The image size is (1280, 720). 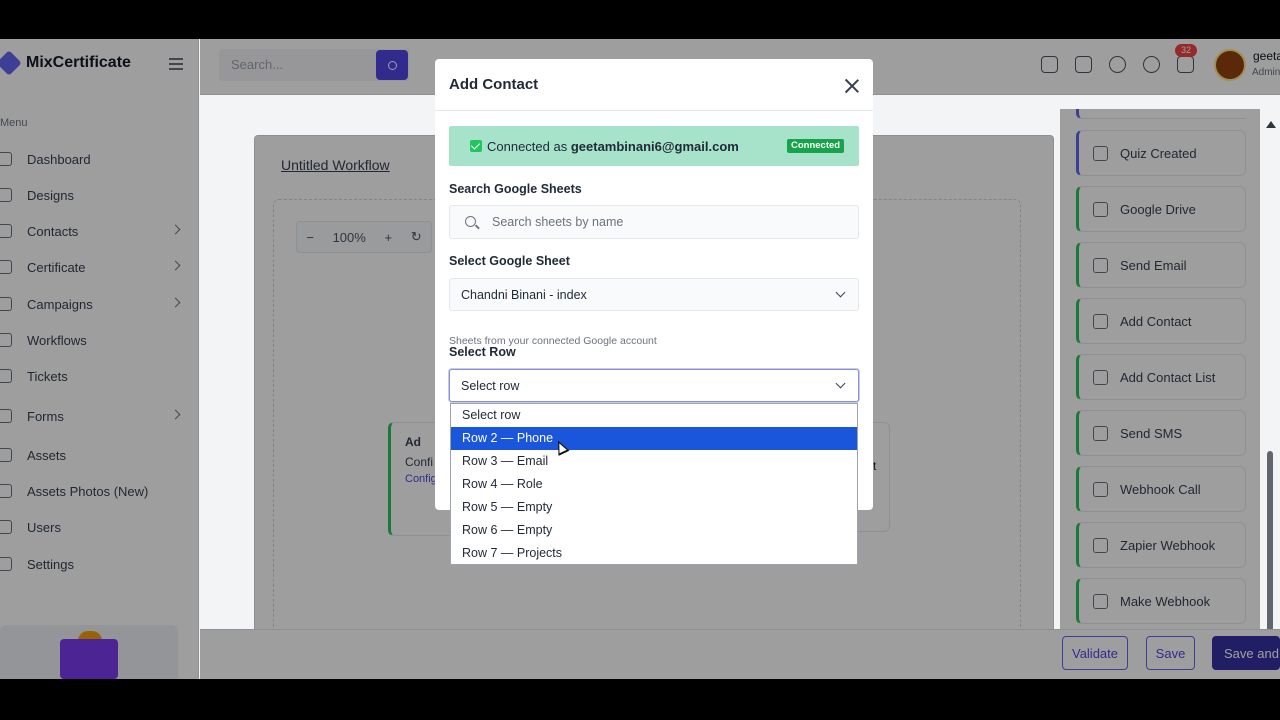 I want to click on mail-icon, so click(x=1100, y=265).